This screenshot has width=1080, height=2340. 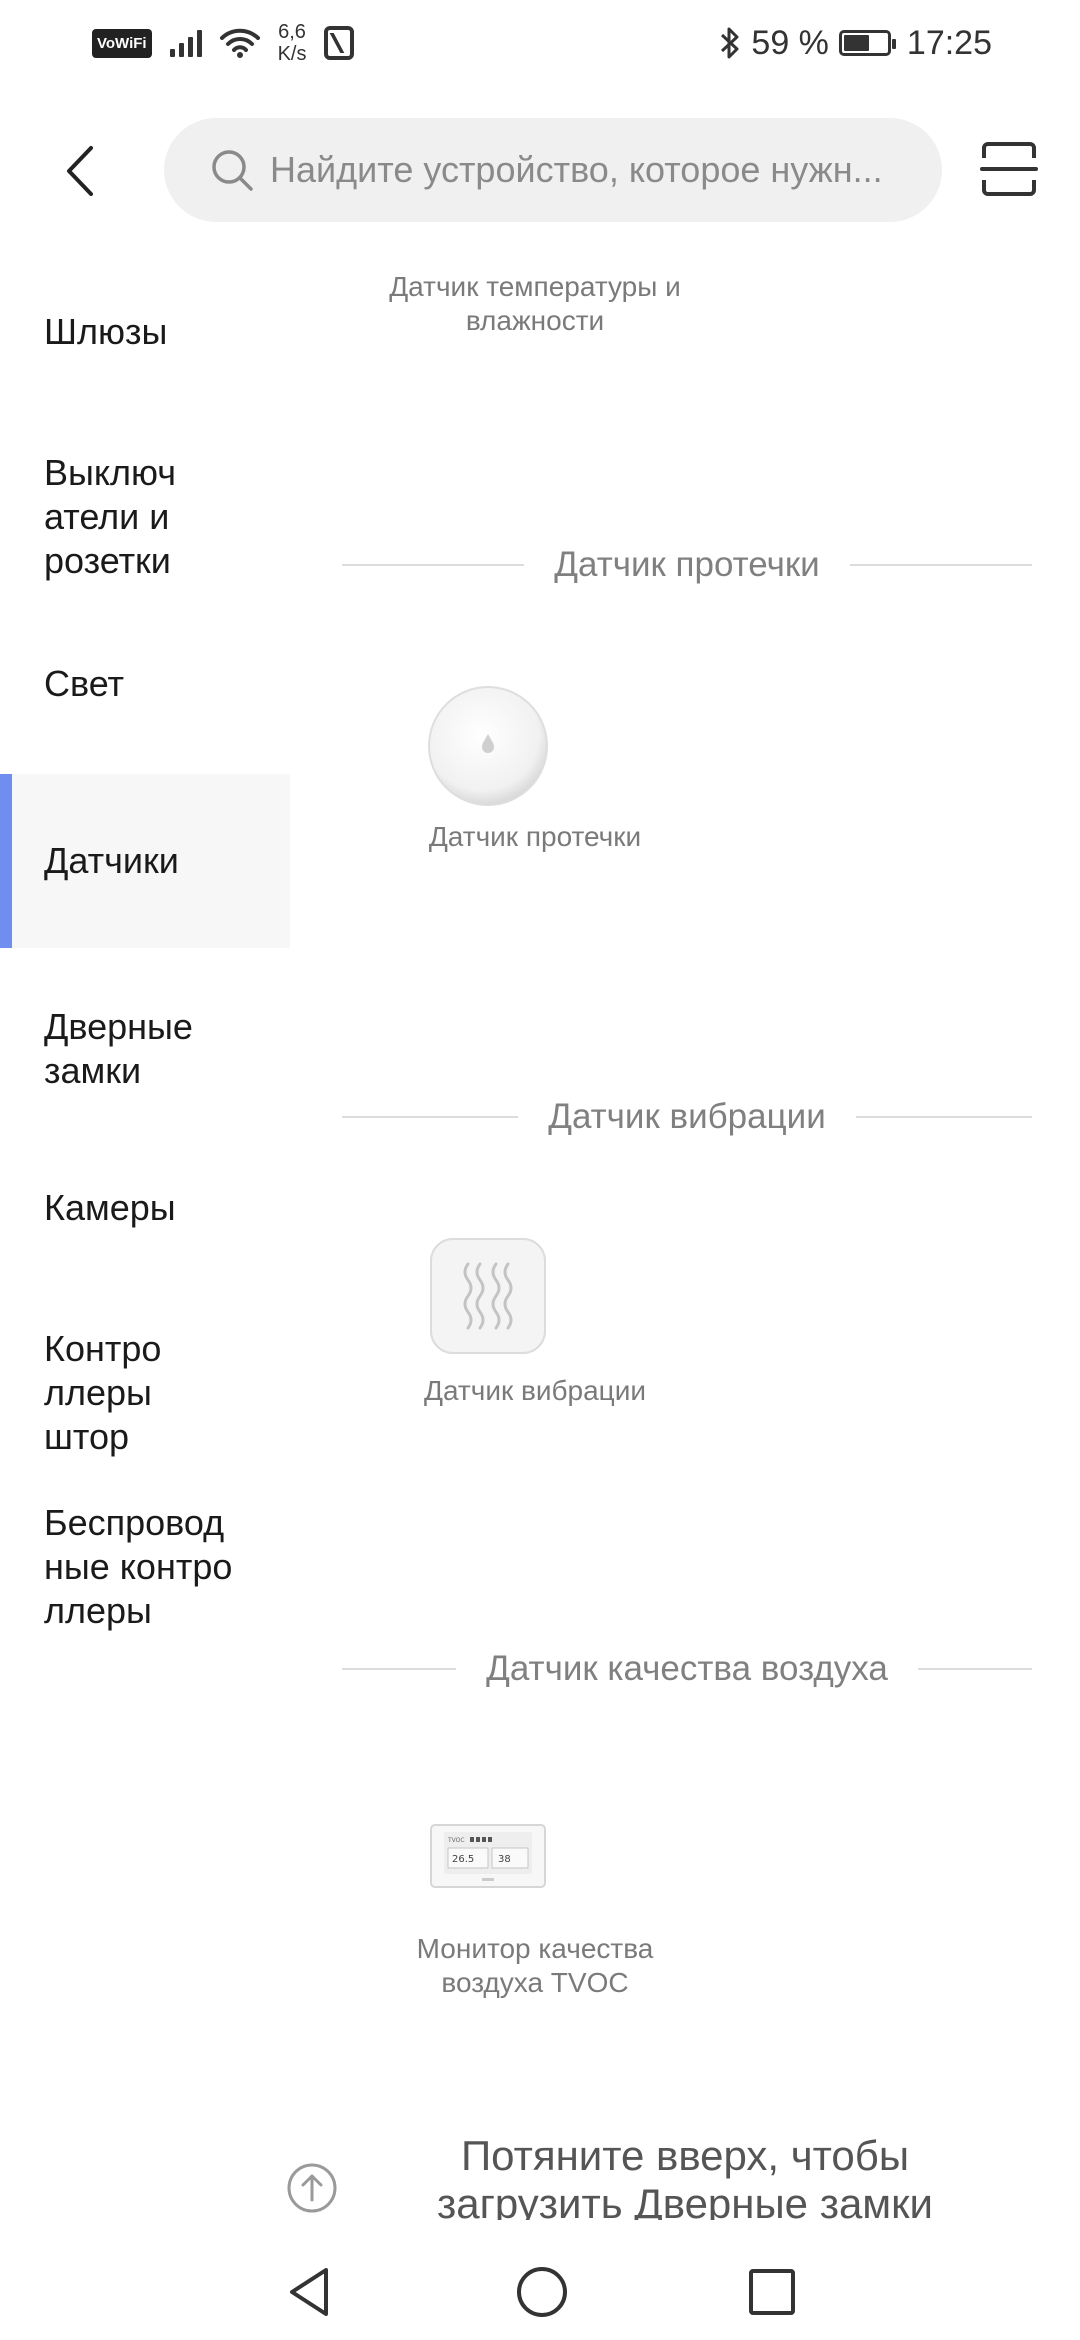 I want to click on clock: 17:25, so click(x=949, y=42).